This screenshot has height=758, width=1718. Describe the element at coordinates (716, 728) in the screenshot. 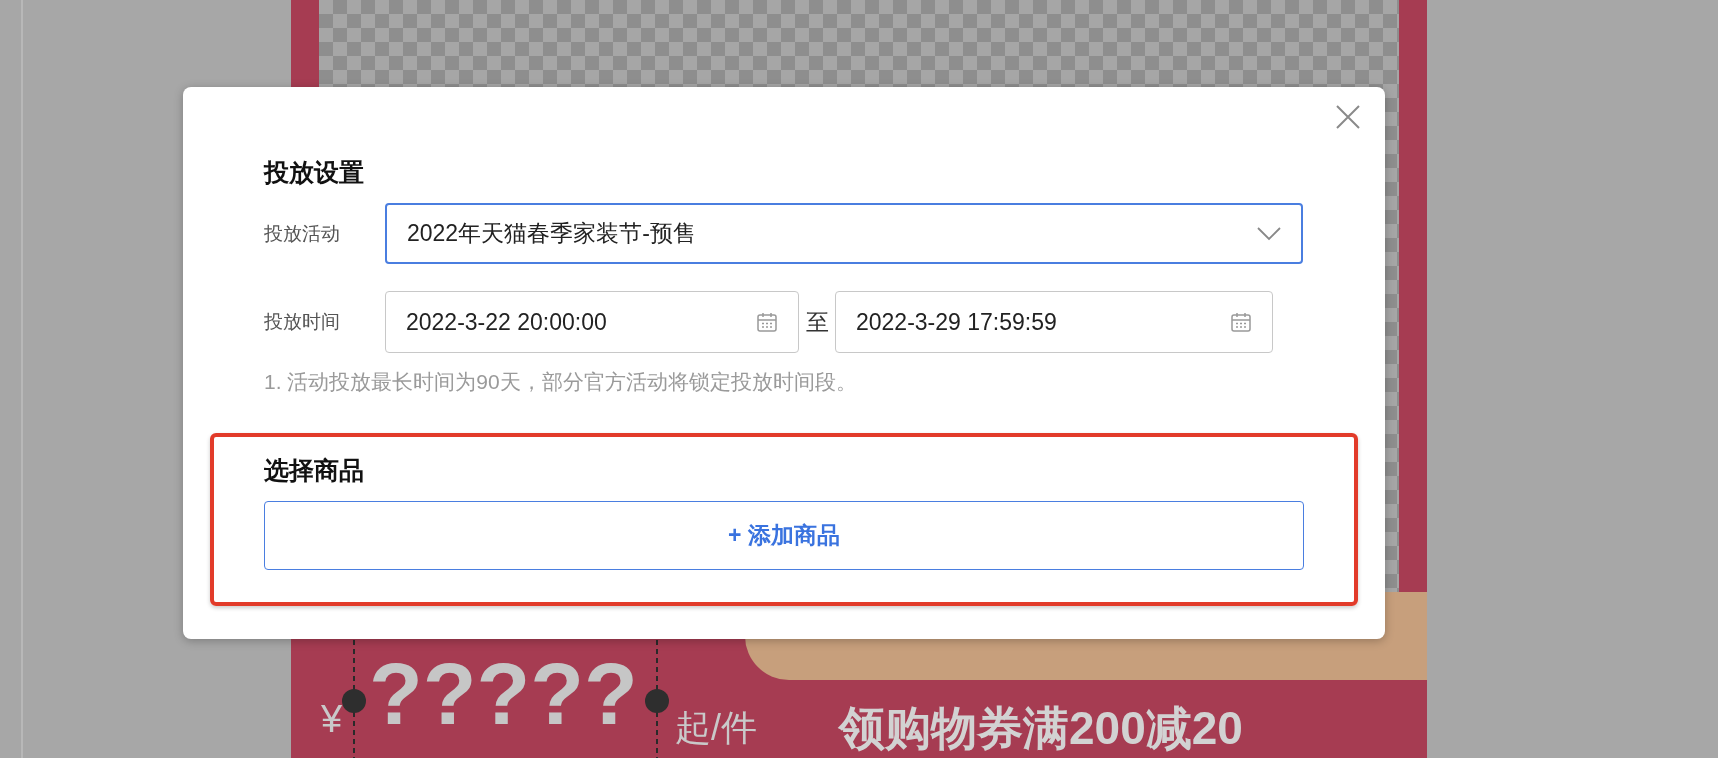

I see `unit-text: 起/件` at that location.